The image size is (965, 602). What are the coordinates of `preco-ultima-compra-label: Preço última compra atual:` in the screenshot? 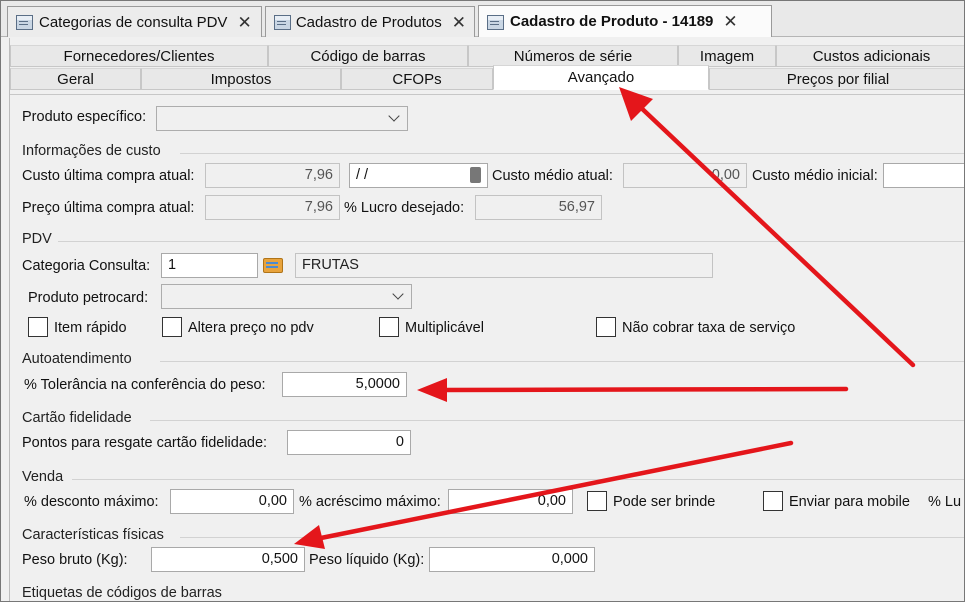 It's located at (108, 208).